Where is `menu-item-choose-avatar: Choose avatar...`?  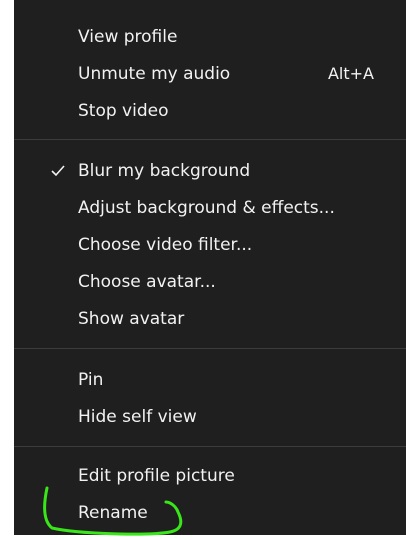 menu-item-choose-avatar: Choose avatar... is located at coordinates (210, 282).